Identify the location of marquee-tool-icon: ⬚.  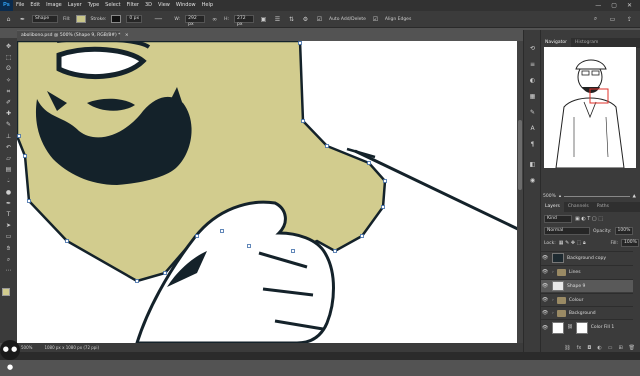
(8, 58).